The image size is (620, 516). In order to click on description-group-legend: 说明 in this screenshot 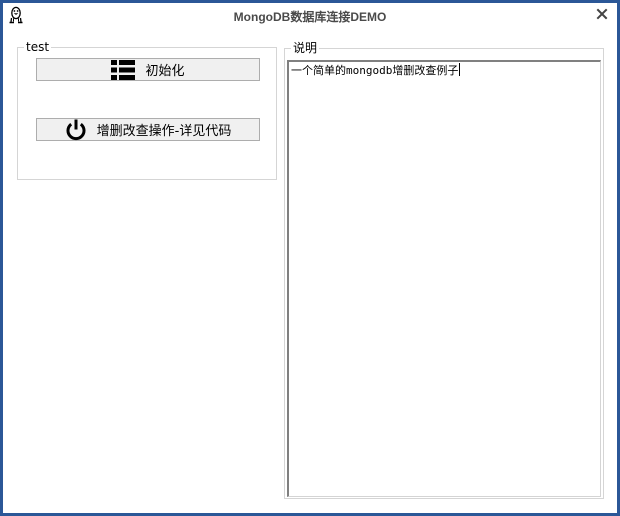, I will do `click(305, 48)`.